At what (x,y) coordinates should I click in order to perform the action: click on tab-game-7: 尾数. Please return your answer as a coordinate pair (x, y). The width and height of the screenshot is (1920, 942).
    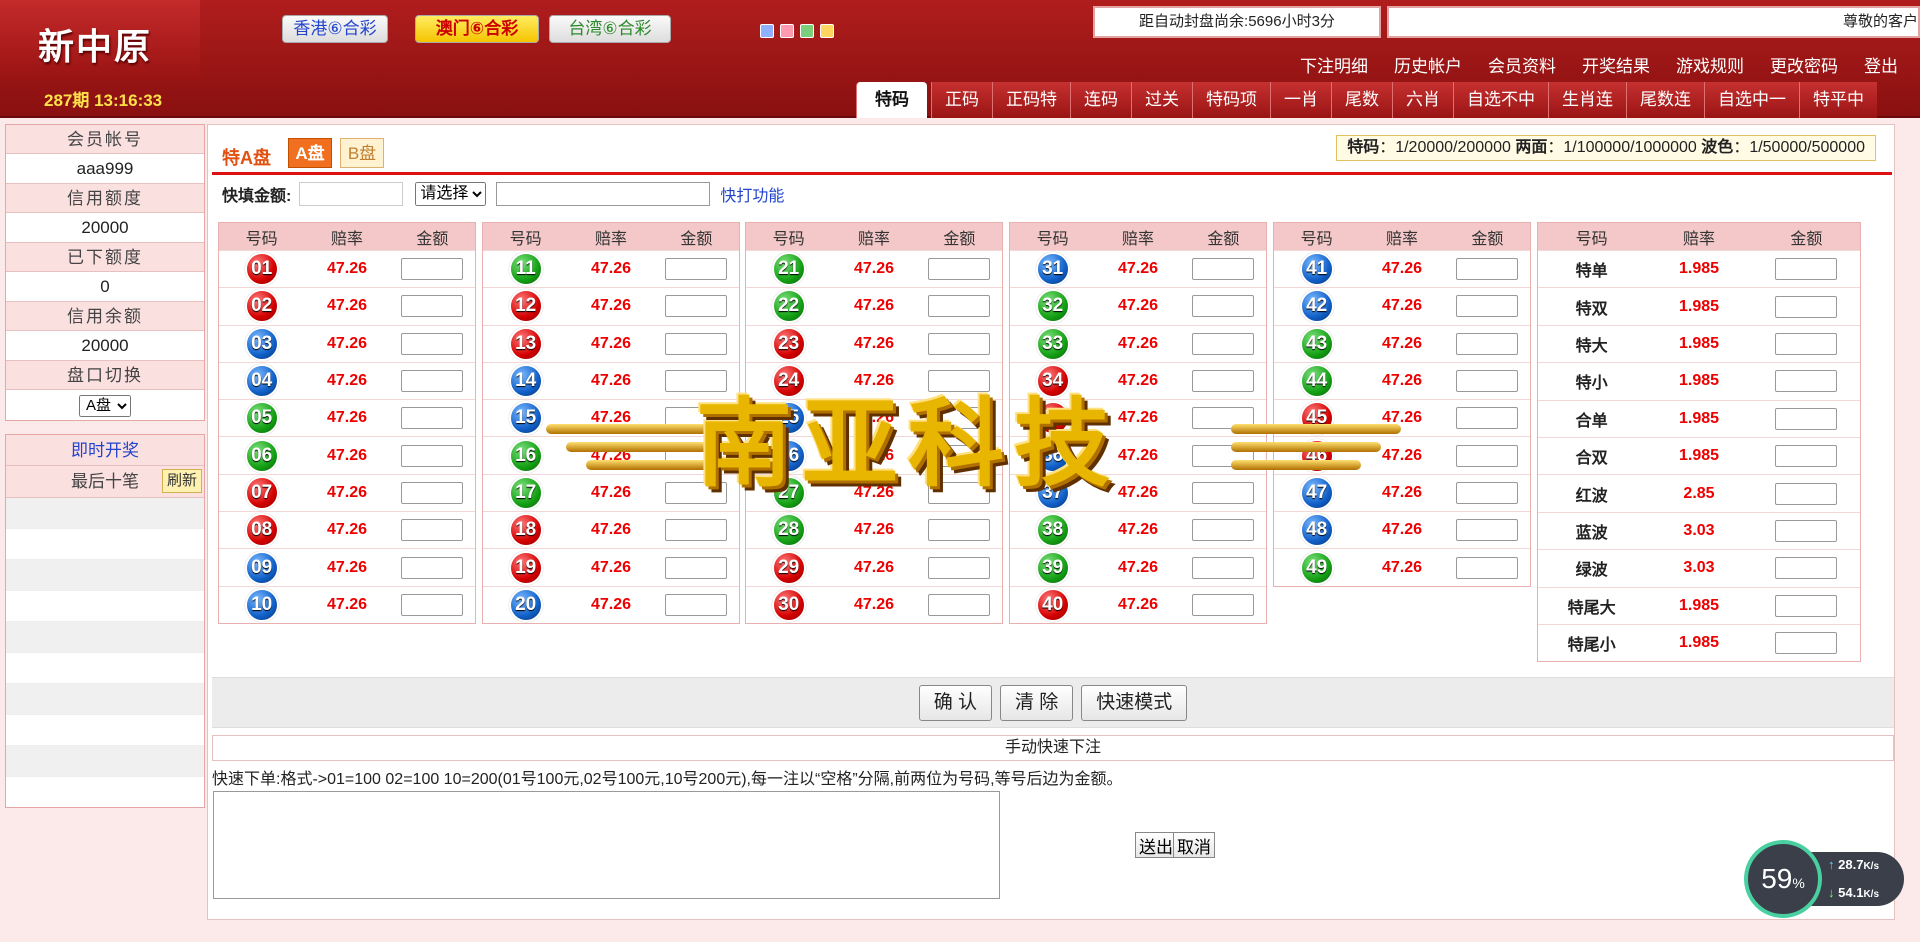
    Looking at the image, I should click on (1361, 100).